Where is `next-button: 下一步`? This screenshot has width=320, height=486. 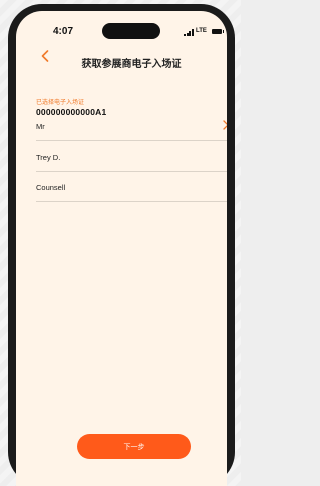 next-button: 下一步 is located at coordinates (134, 446).